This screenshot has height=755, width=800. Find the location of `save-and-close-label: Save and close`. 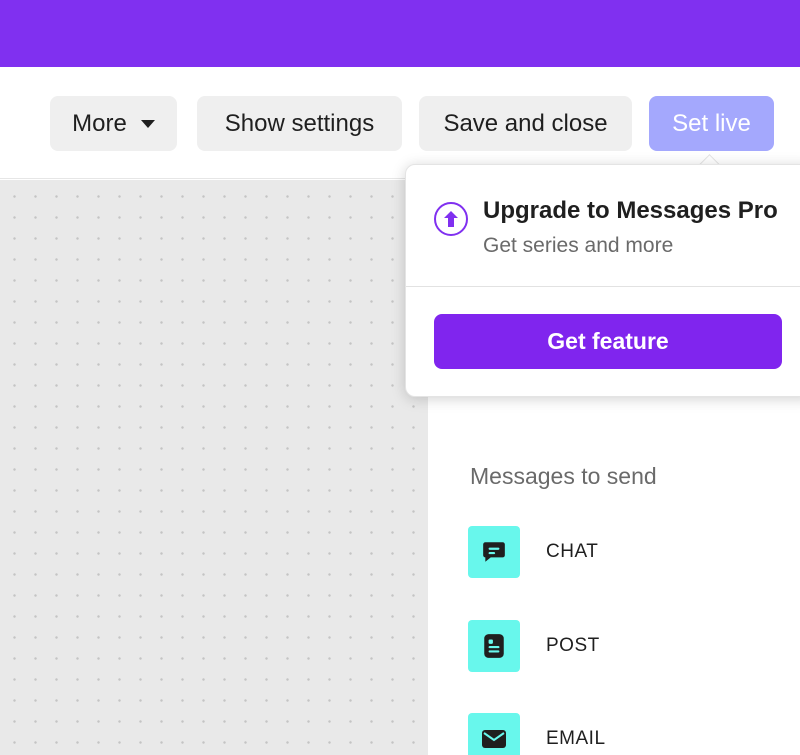

save-and-close-label: Save and close is located at coordinates (525, 123).